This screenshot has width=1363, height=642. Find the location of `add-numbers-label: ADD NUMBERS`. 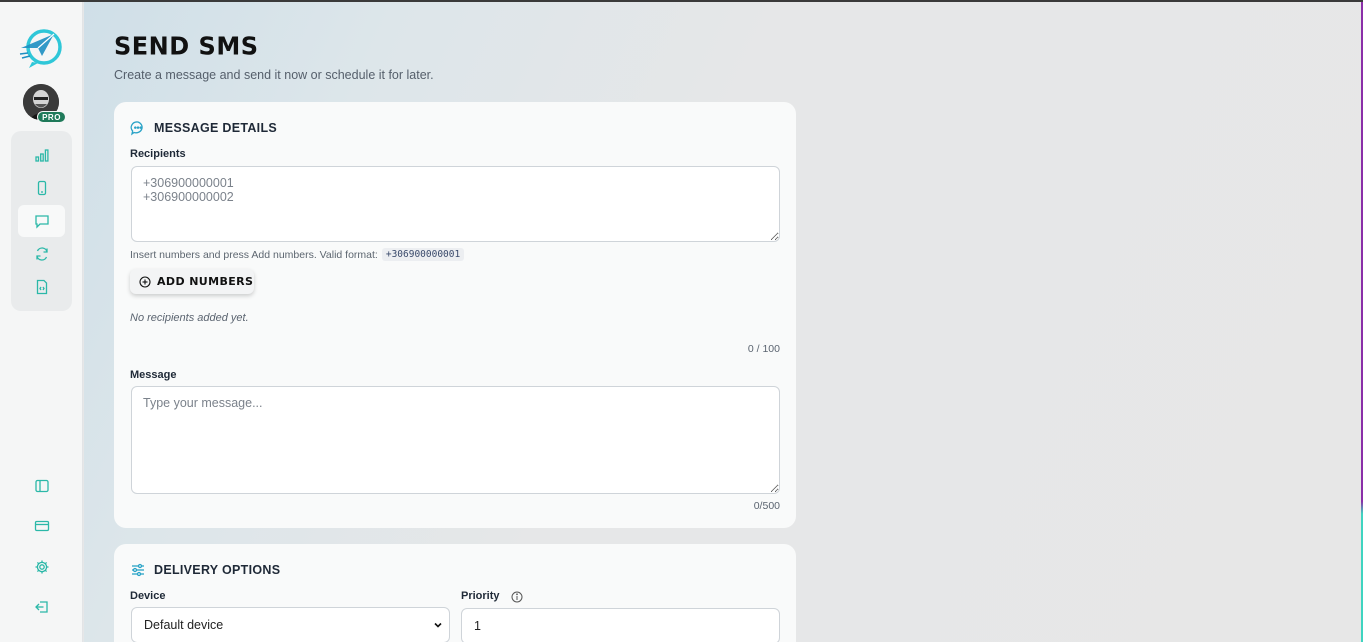

add-numbers-label: ADD NUMBERS is located at coordinates (205, 281).